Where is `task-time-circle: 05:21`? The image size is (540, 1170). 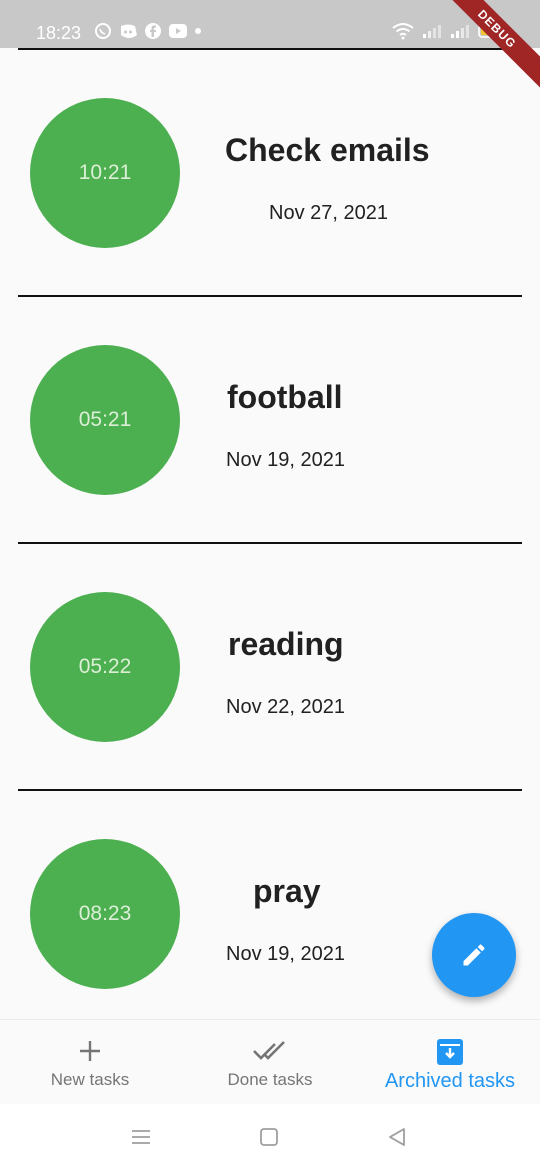 task-time-circle: 05:21 is located at coordinates (105, 420).